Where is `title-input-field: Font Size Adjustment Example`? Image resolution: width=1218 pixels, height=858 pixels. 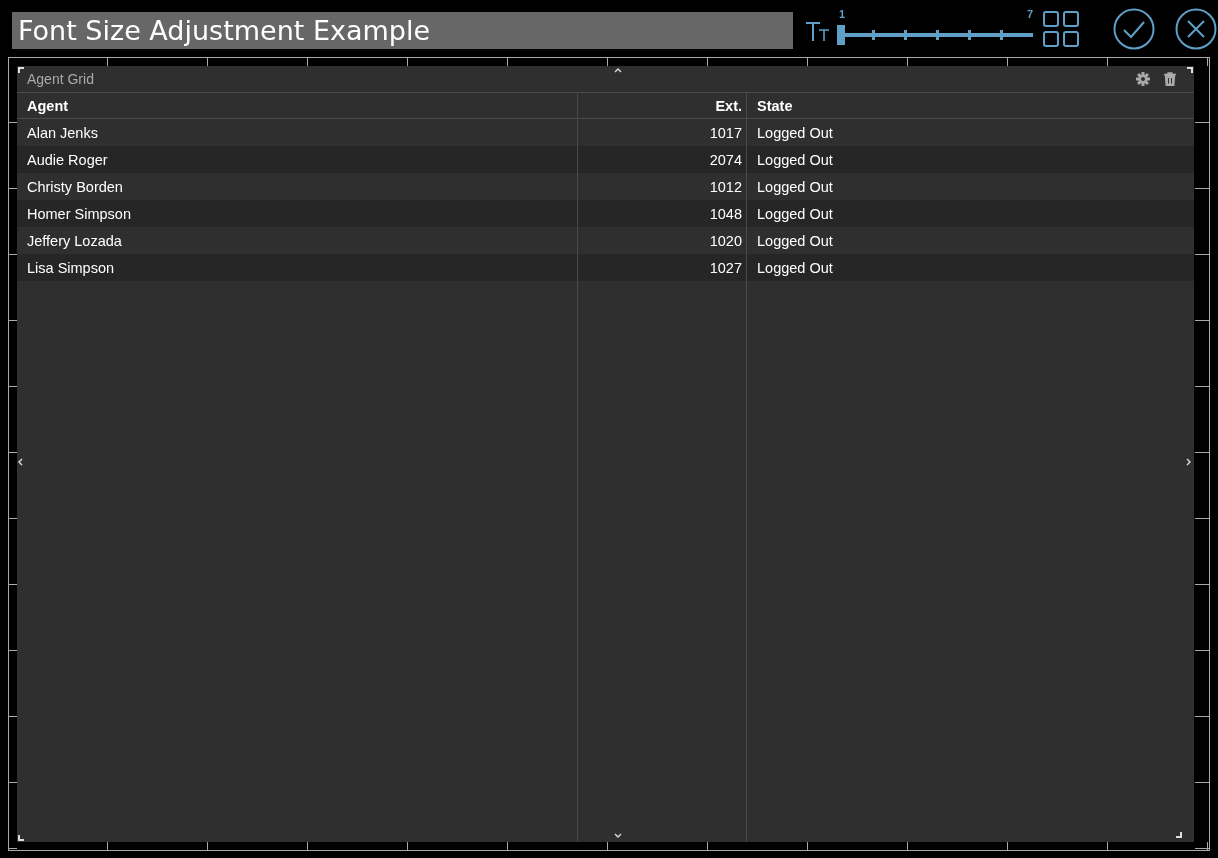
title-input-field: Font Size Adjustment Example is located at coordinates (402, 30).